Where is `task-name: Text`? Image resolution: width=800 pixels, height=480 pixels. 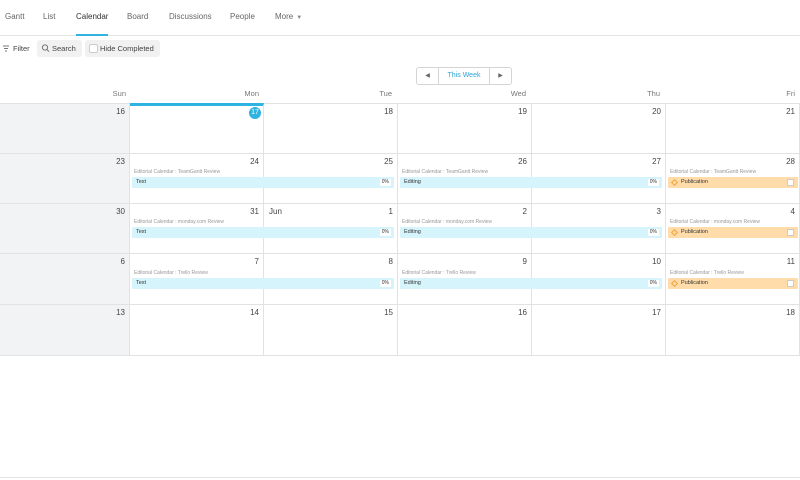
task-name: Text is located at coordinates (141, 283).